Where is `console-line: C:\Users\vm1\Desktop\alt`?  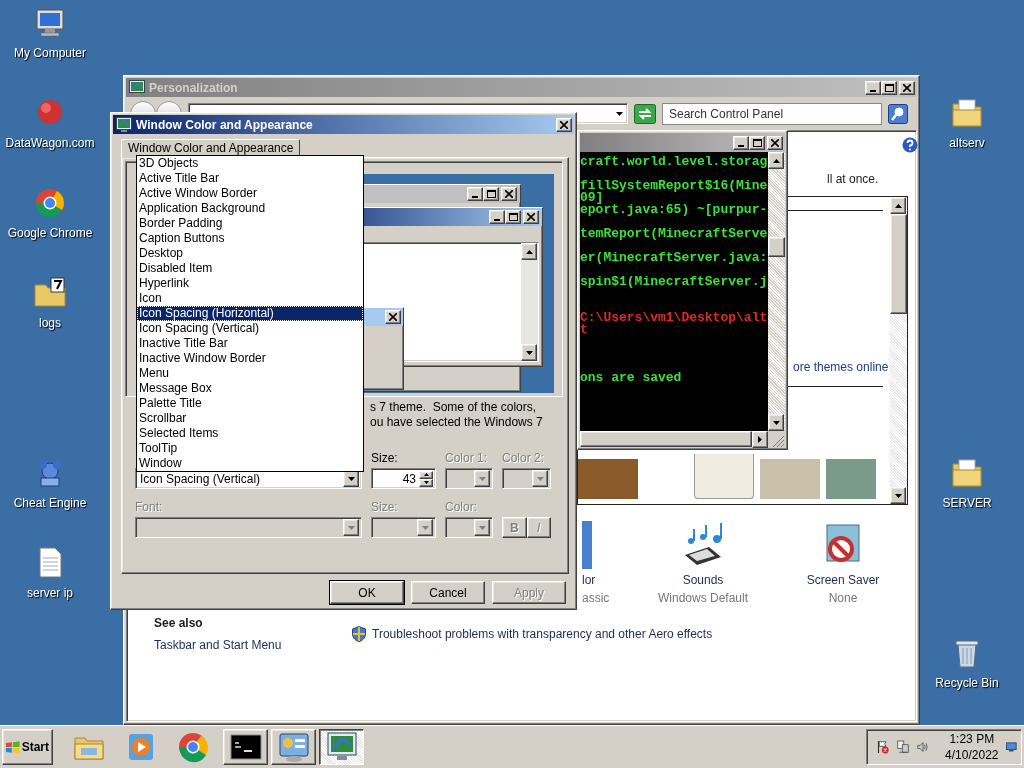 console-line: C:\Users\vm1\Desktop\alt is located at coordinates (674, 318).